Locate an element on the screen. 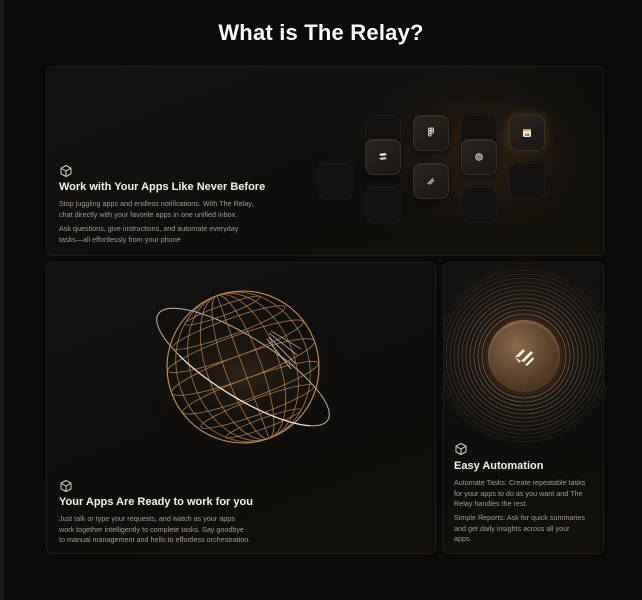 Image resolution: width=642 pixels, height=600 pixels. apps-feature-line-4: tasks—all effortlessly from your phone is located at coordinates (120, 239).